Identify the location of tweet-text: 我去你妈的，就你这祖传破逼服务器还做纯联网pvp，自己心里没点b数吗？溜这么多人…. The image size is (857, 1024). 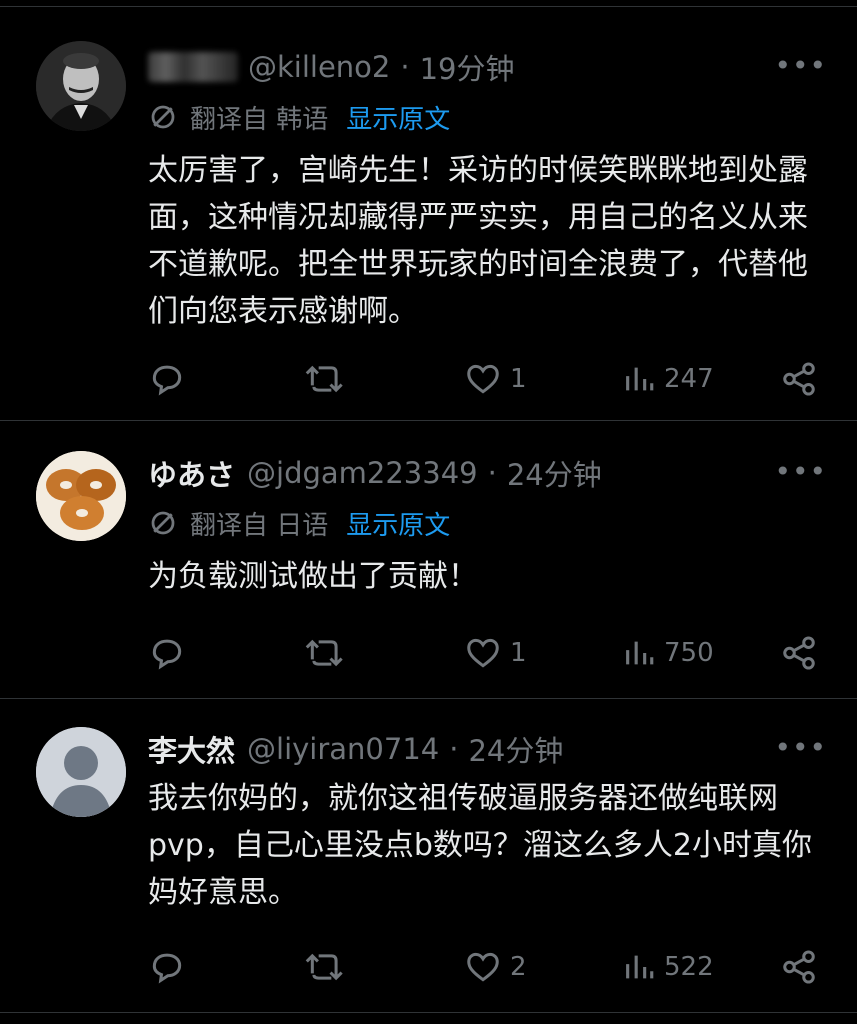
(480, 845).